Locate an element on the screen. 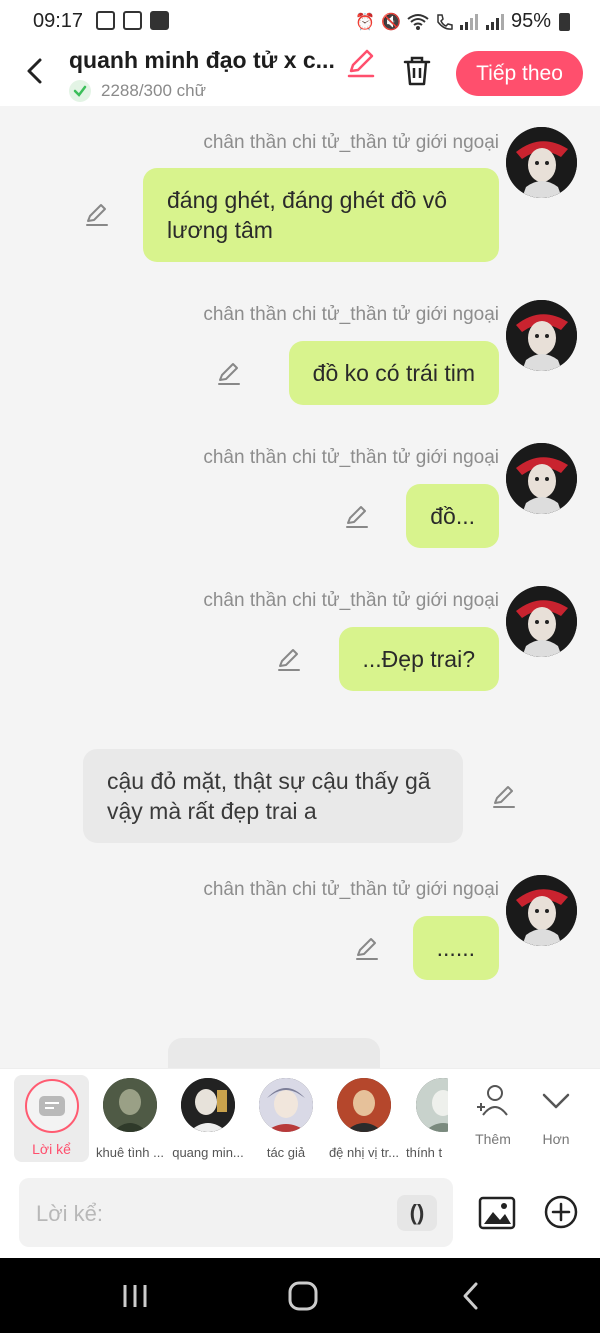  call-icon is located at coordinates (445, 21).